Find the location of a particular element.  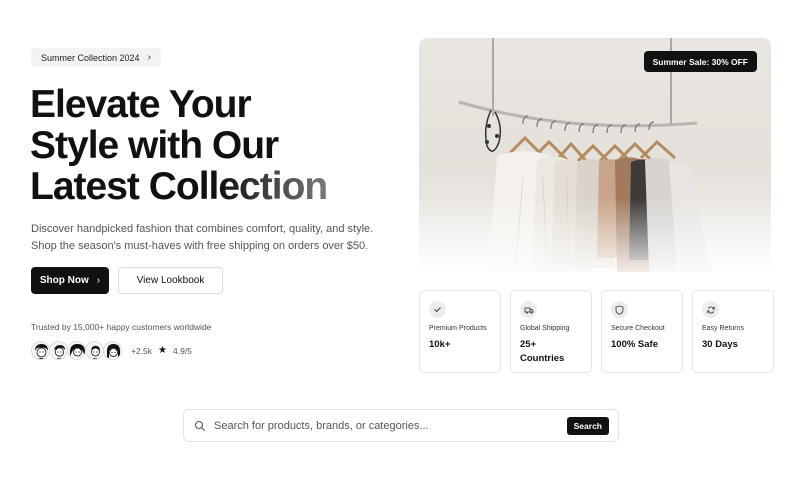

sale-badge: Summer Sale: 30% OFF is located at coordinates (700, 61).